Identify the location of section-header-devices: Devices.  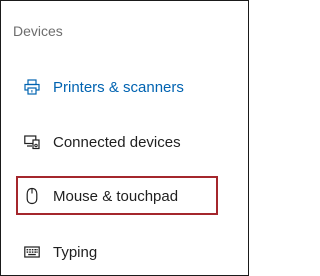
(38, 31).